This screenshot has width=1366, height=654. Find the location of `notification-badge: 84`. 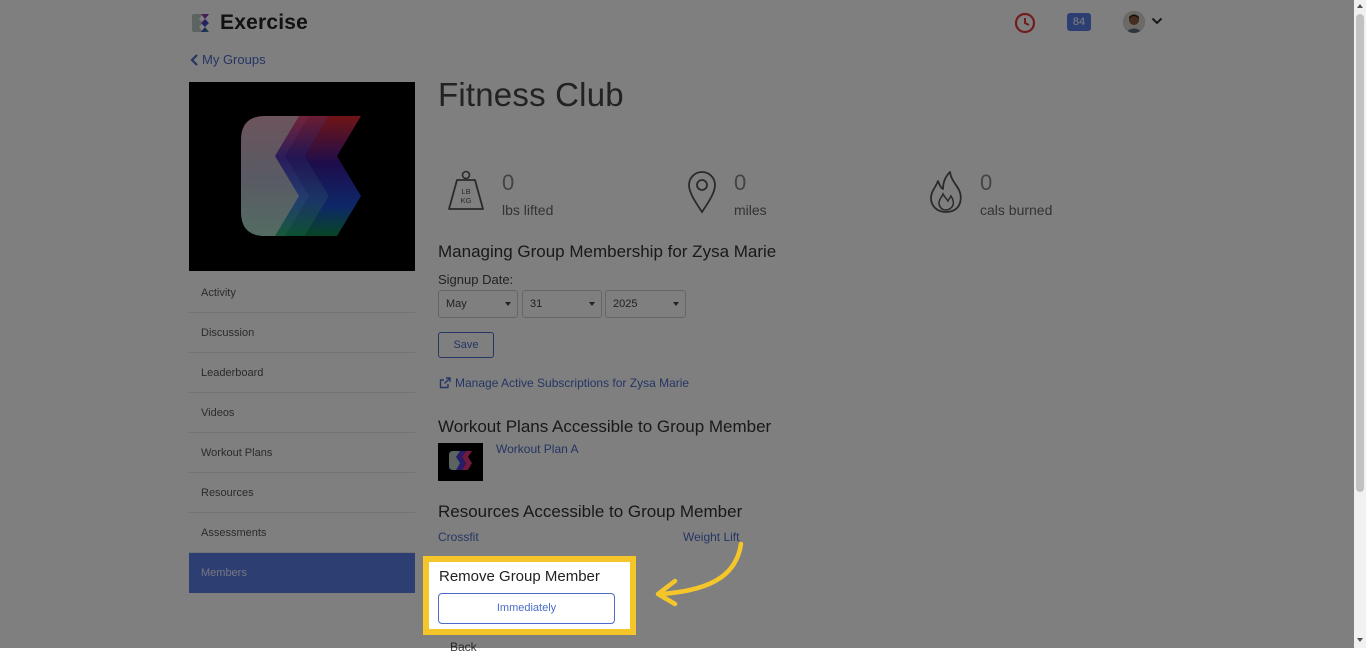

notification-badge: 84 is located at coordinates (1079, 22).